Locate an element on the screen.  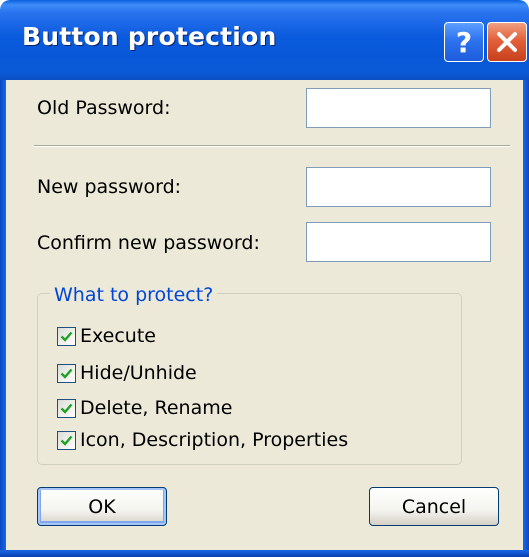
checkbox-hide-unhide: Hide/Unhide is located at coordinates (127, 373).